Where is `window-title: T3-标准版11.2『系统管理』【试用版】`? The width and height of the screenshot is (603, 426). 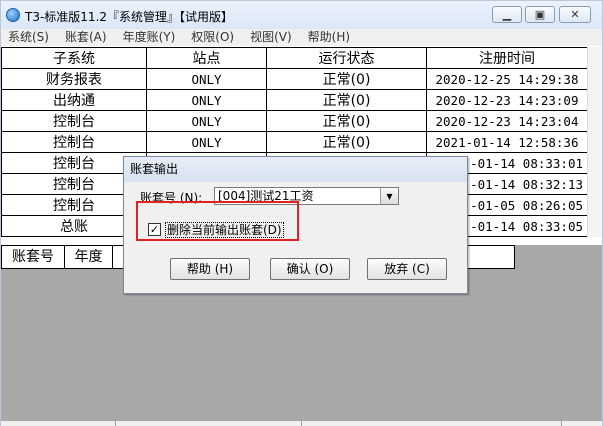 window-title: T3-标准版11.2『系统管理』【试用版】 is located at coordinates (129, 17).